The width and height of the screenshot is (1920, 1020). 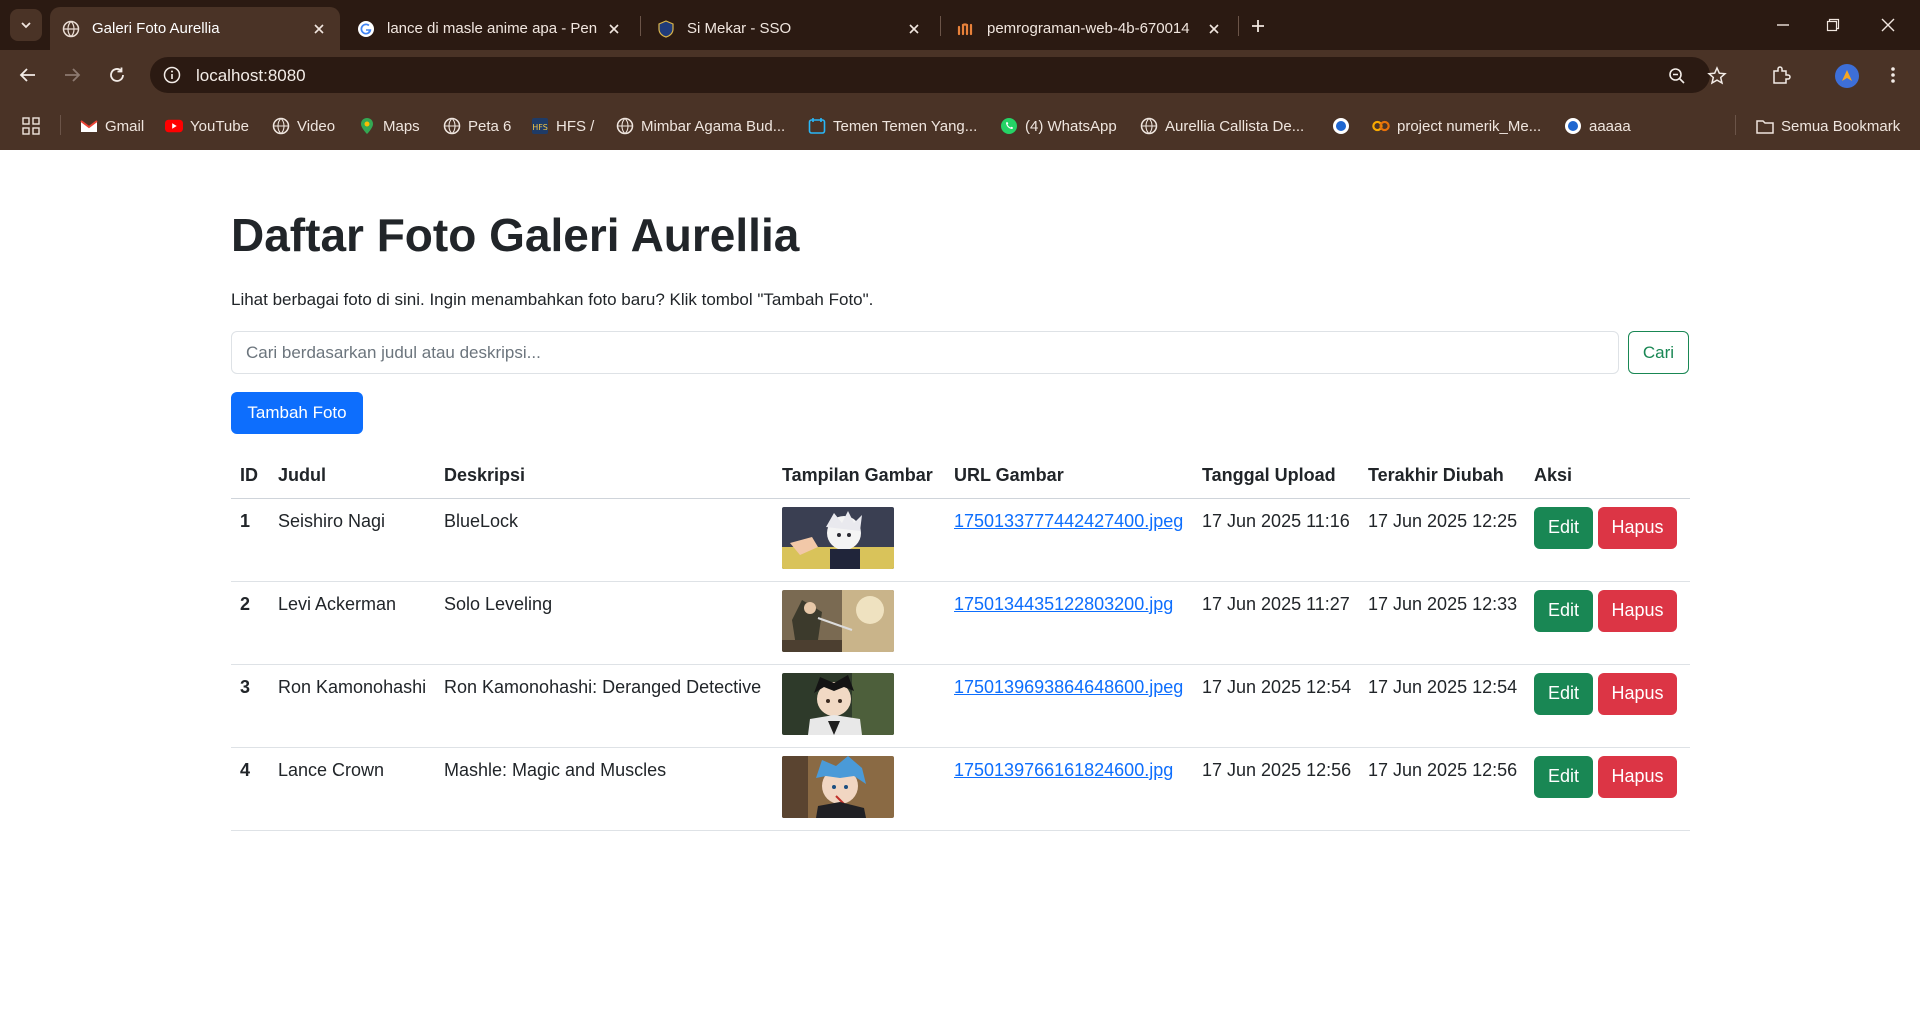 I want to click on all-bookmarks-button: Semua Bookmark, so click(x=1828, y=126).